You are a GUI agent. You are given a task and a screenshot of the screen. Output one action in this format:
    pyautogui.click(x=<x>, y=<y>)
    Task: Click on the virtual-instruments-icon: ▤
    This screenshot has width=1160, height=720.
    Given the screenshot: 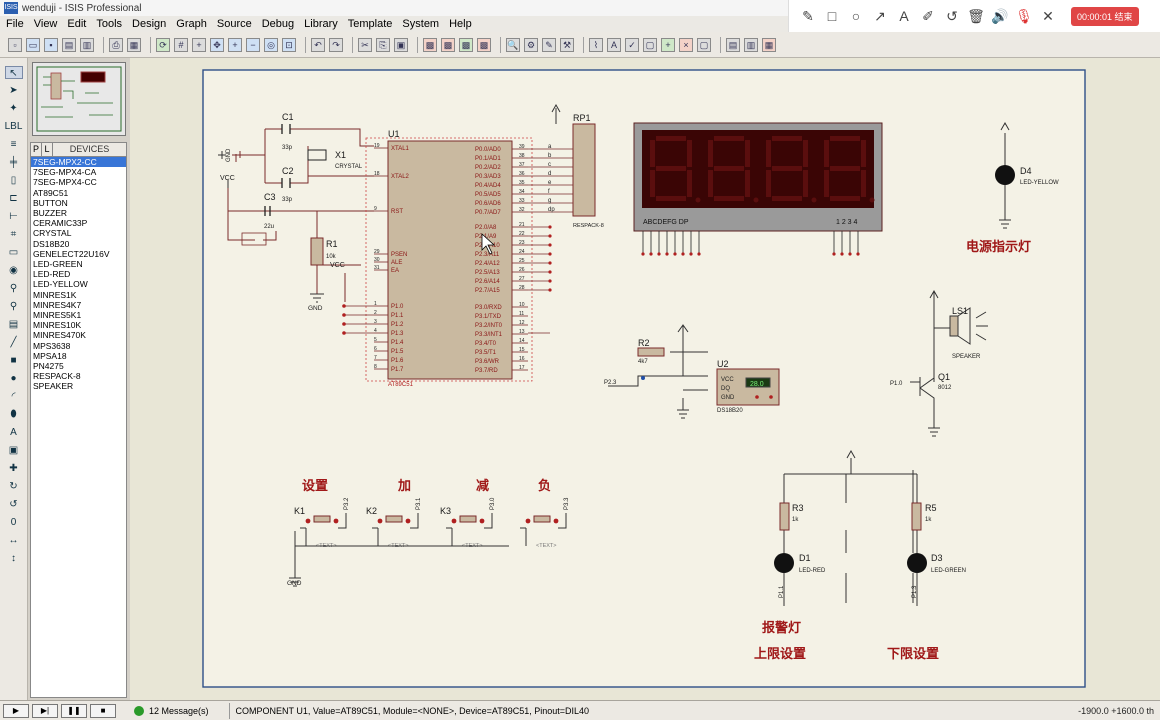 What is the action you would take?
    pyautogui.click(x=14, y=324)
    